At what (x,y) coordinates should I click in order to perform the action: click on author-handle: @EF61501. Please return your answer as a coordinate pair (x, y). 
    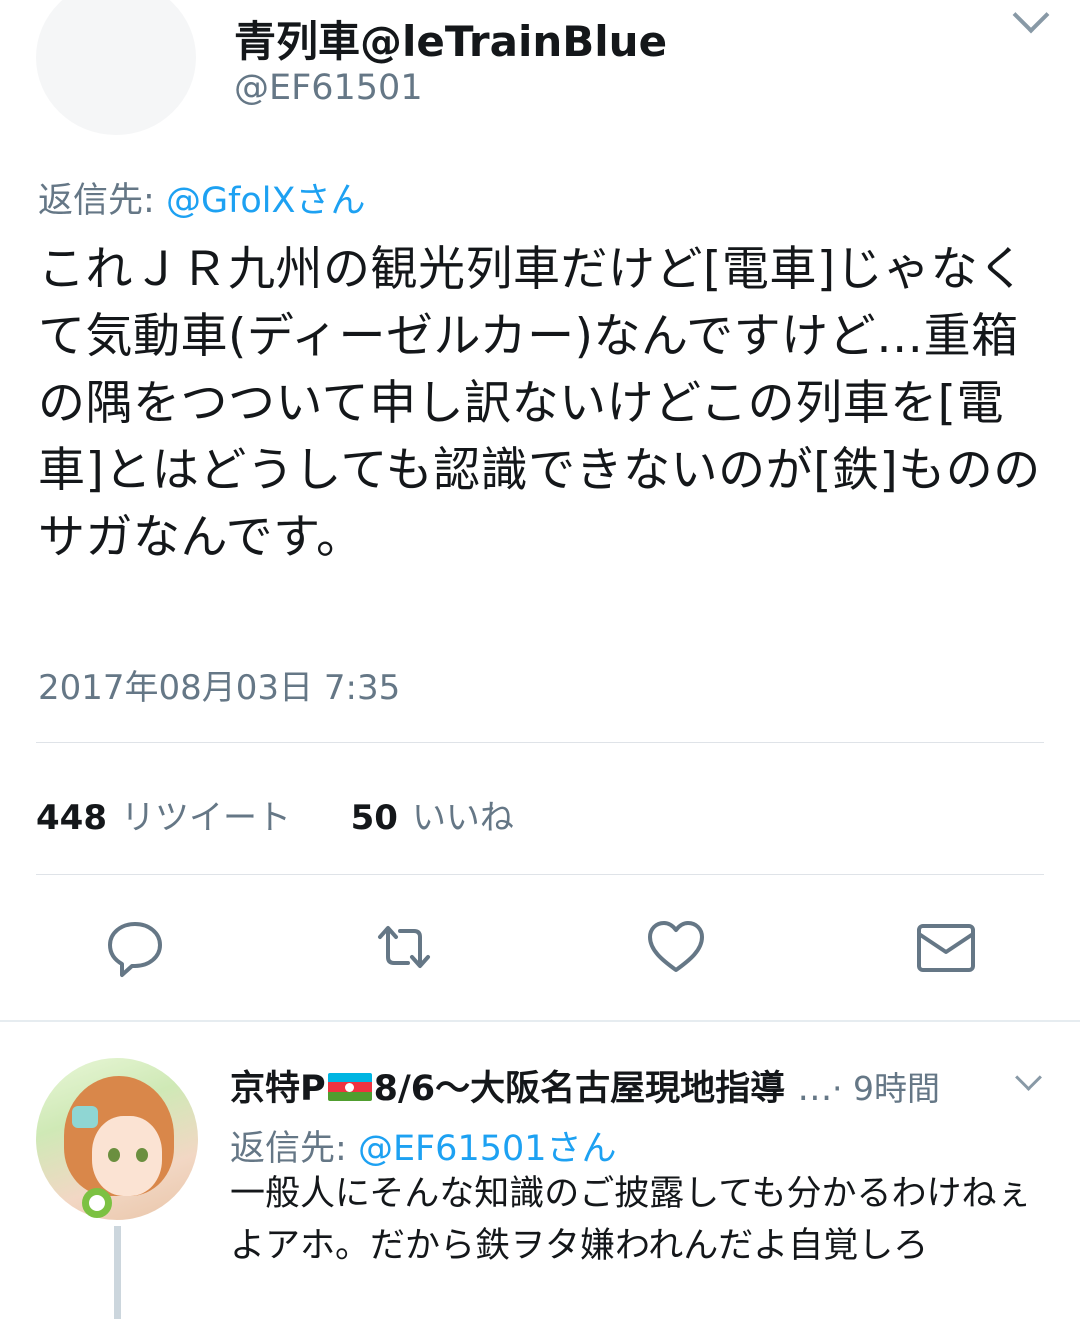
    Looking at the image, I should click on (328, 88).